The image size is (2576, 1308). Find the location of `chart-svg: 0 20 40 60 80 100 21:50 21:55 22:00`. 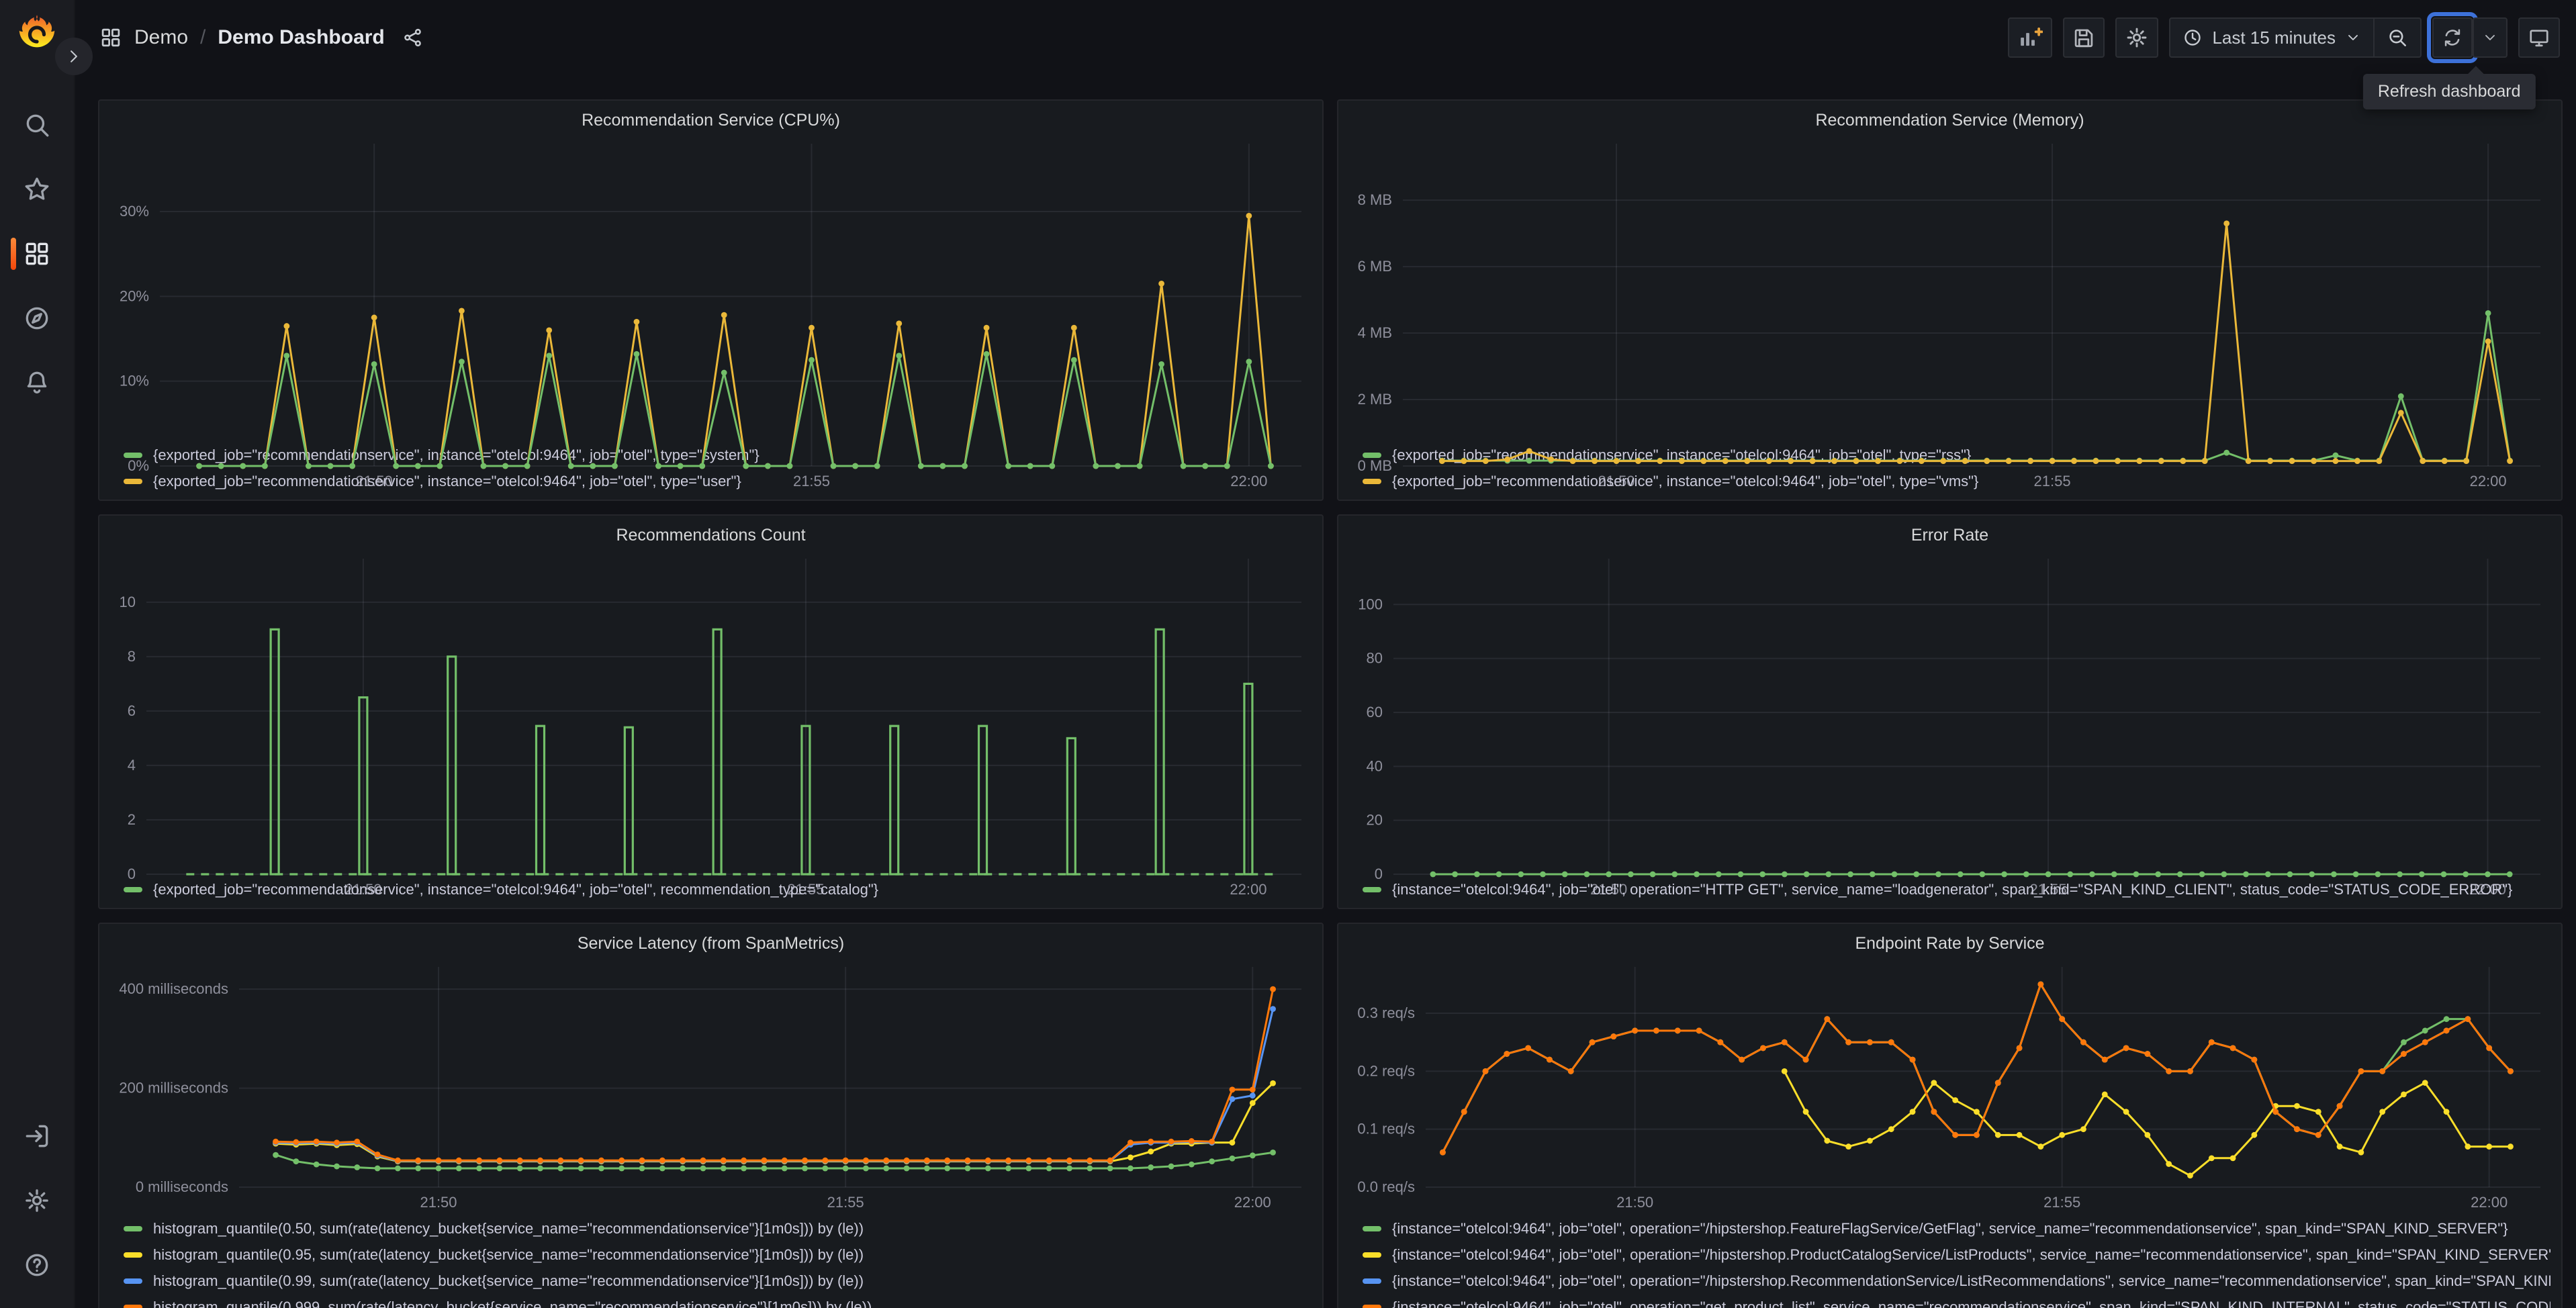

chart-svg: 0 20 40 60 80 100 21:50 21:55 22:00 is located at coordinates (1949, 728).